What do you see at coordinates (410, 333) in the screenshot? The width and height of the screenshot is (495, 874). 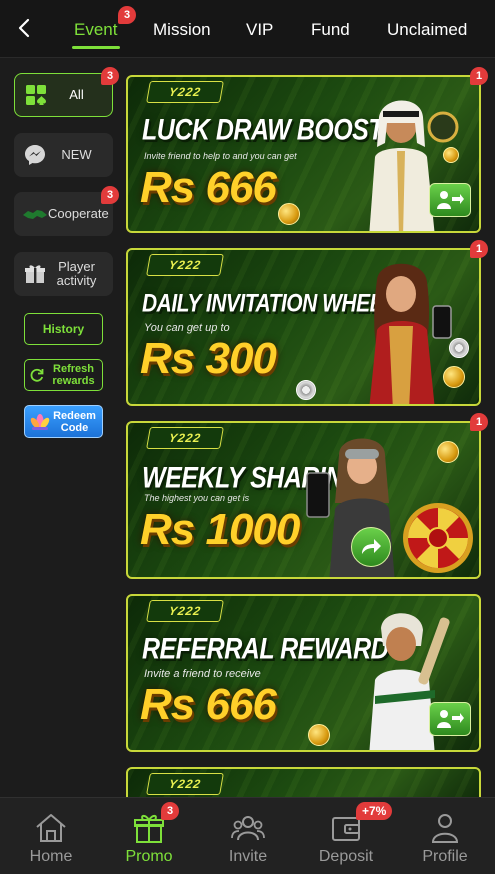 I see `woman-figure-icon` at bounding box center [410, 333].